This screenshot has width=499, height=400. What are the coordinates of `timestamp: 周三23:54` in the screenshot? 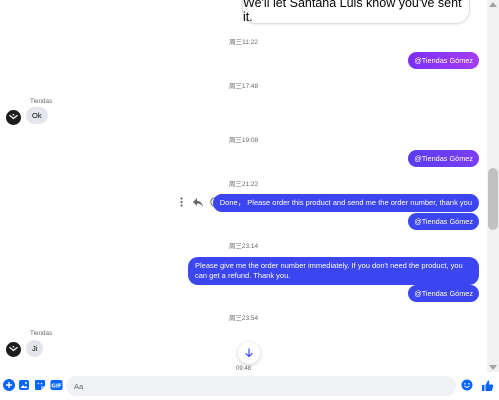 It's located at (243, 318).